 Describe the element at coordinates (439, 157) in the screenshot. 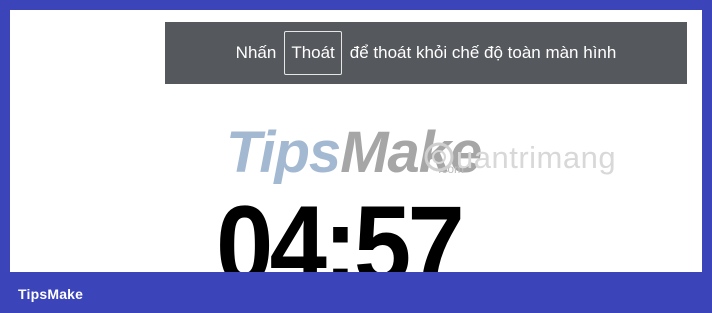

I see `quantrimang-gear-icon` at that location.